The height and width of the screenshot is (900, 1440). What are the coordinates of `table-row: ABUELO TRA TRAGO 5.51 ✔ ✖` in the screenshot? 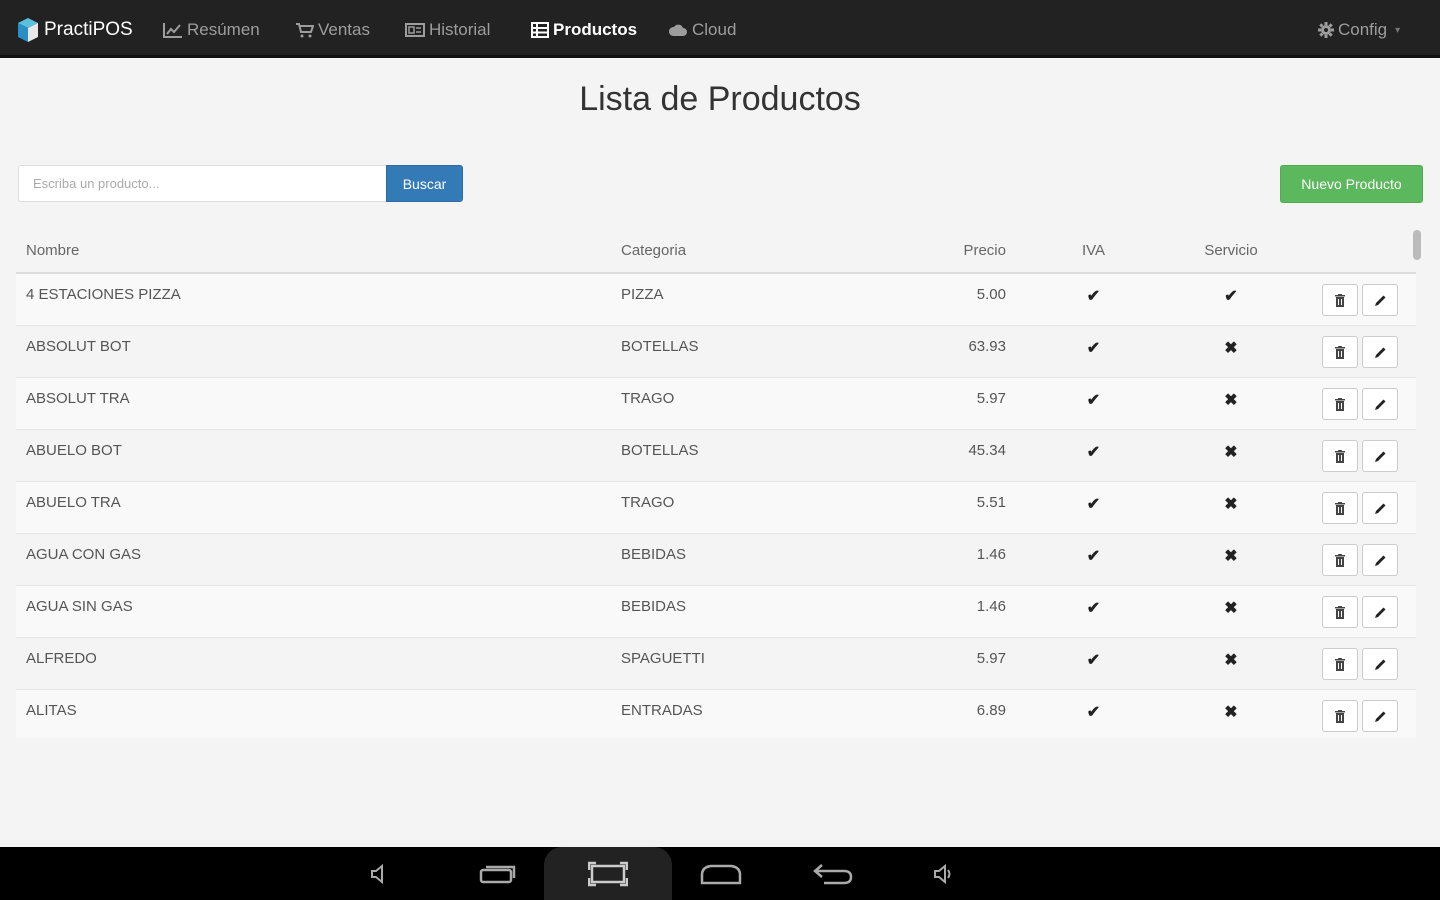 It's located at (716, 506).